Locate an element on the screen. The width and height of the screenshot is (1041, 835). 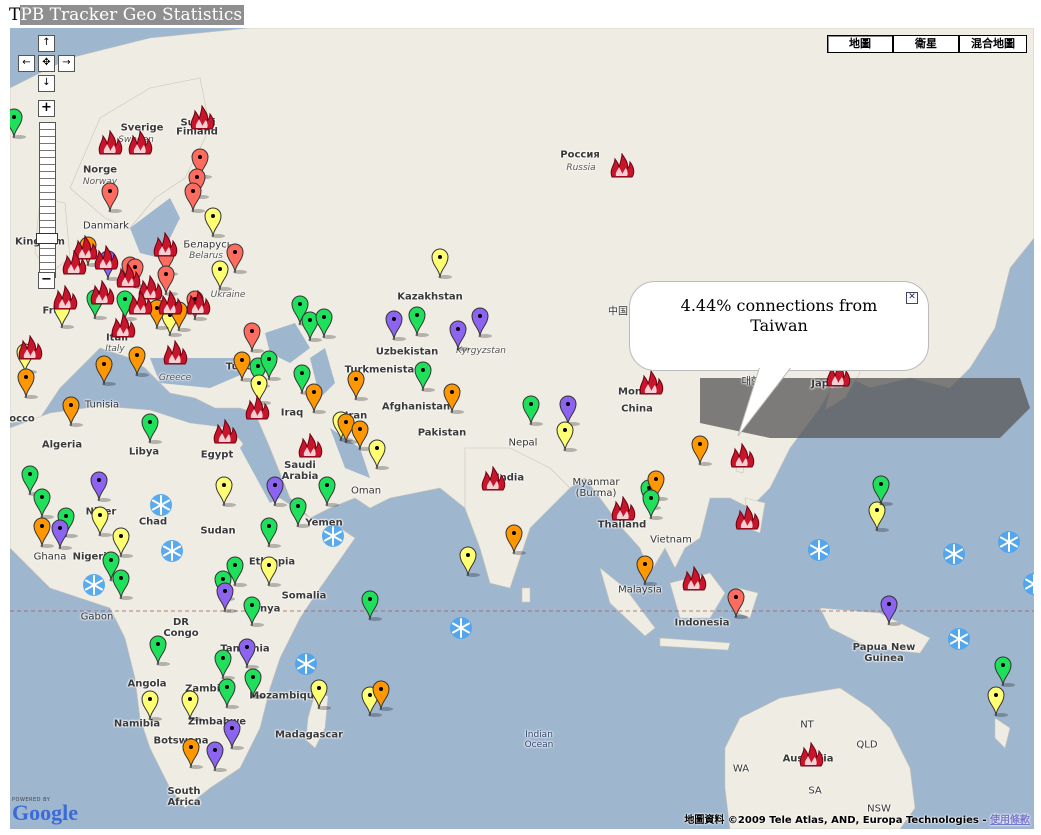
info-window-close-icon: ✕ is located at coordinates (912, 298).